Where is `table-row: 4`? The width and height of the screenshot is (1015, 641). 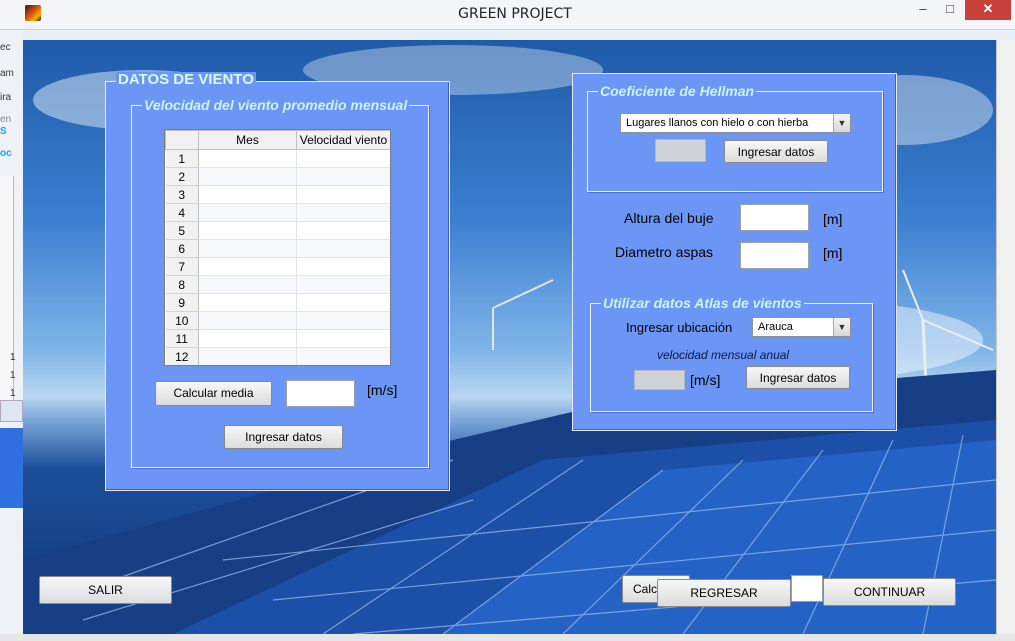
table-row: 4 is located at coordinates (277, 212).